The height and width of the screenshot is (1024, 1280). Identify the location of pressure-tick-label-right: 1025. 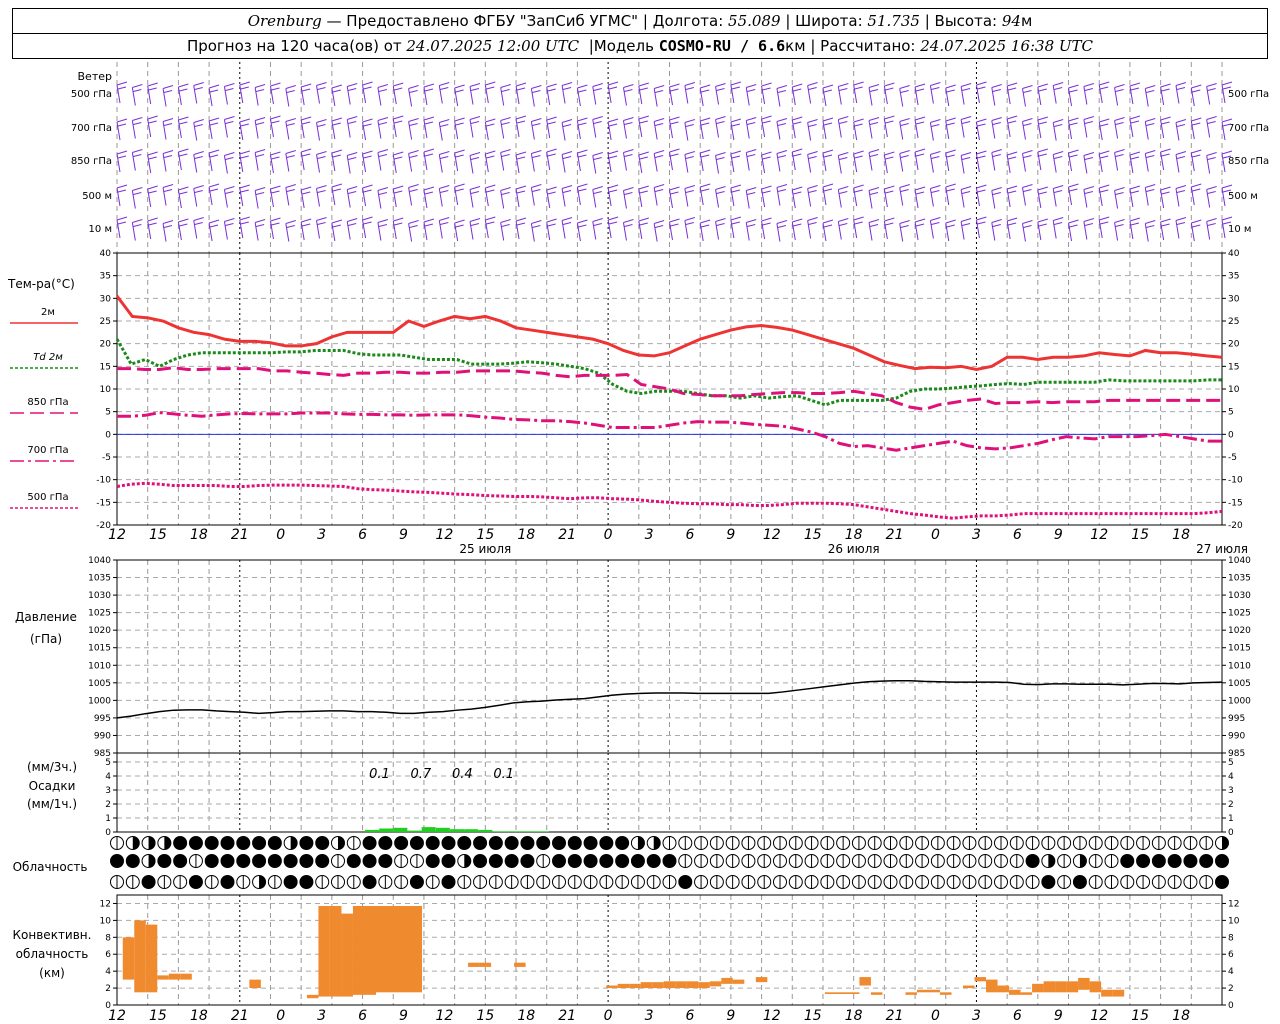
(1239, 614).